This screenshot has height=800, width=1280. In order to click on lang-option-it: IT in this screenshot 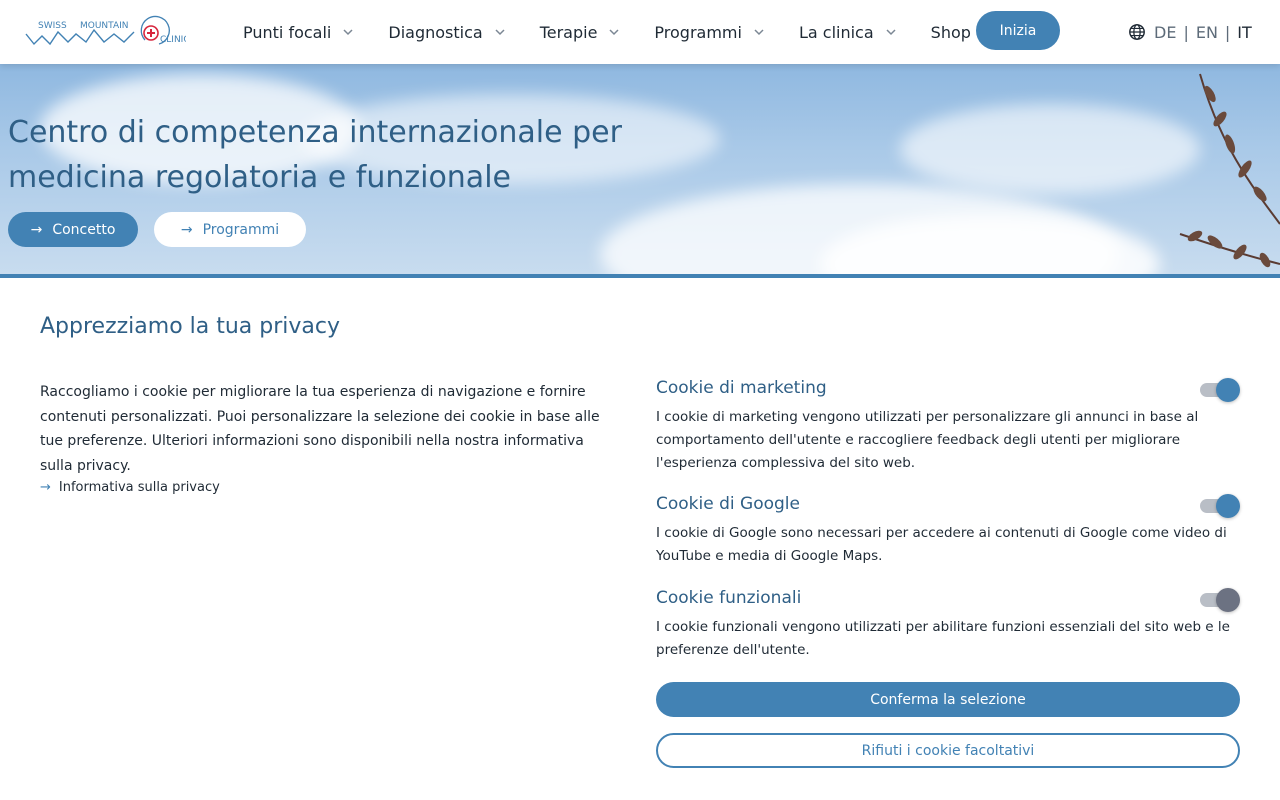, I will do `click(1244, 32)`.